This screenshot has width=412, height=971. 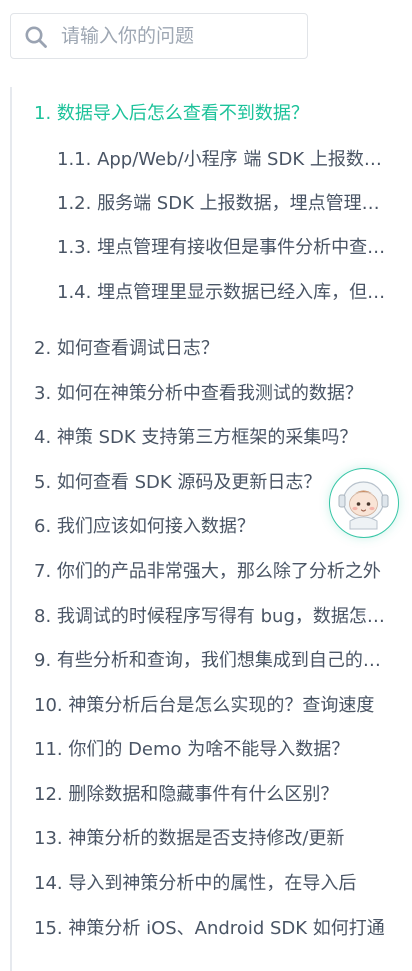 What do you see at coordinates (213, 394) in the screenshot?
I see `toc-item-3: 3. 如何在神策分析中查看我测试的数据？` at bounding box center [213, 394].